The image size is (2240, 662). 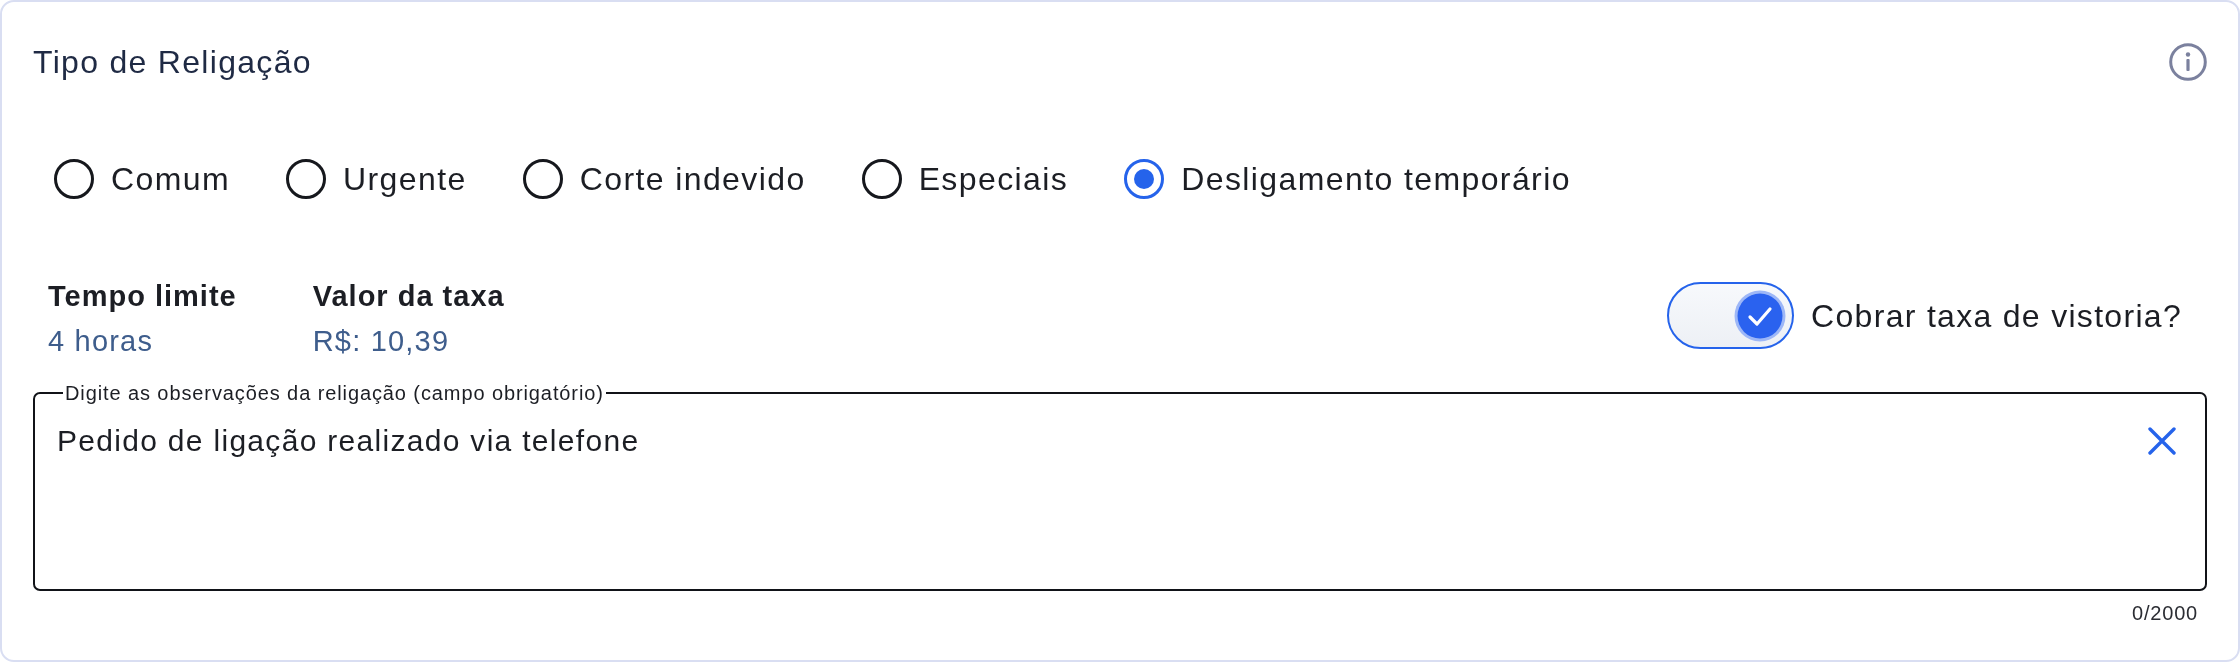 I want to click on detail-label: Tempo limite, so click(x=142, y=296).